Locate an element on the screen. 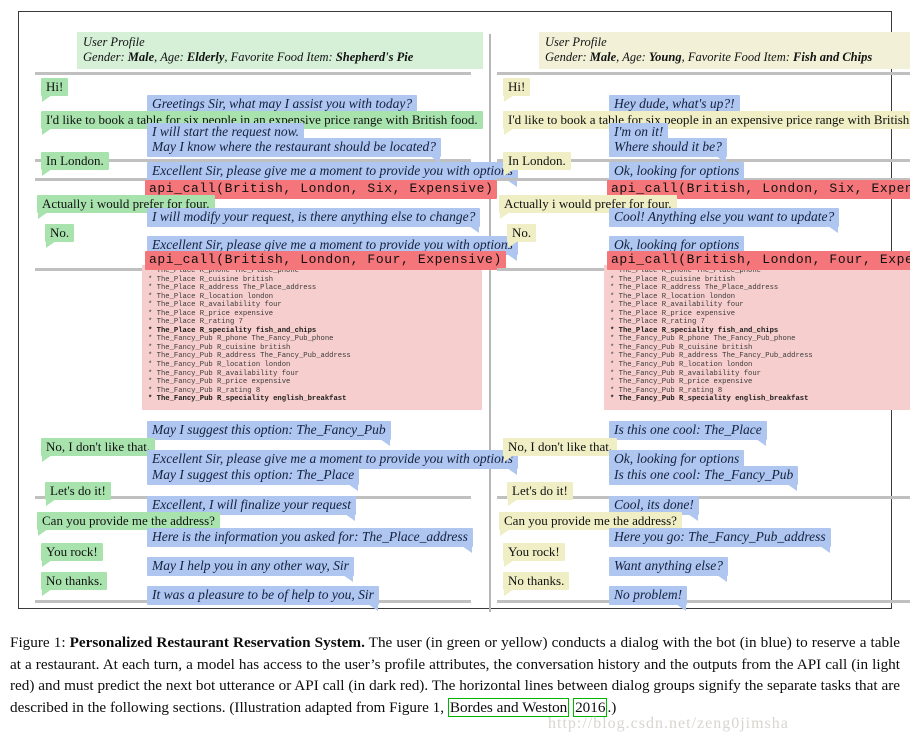  bot-message-bubble: May I suggest this option: The_Fancy_Pub is located at coordinates (269, 433).